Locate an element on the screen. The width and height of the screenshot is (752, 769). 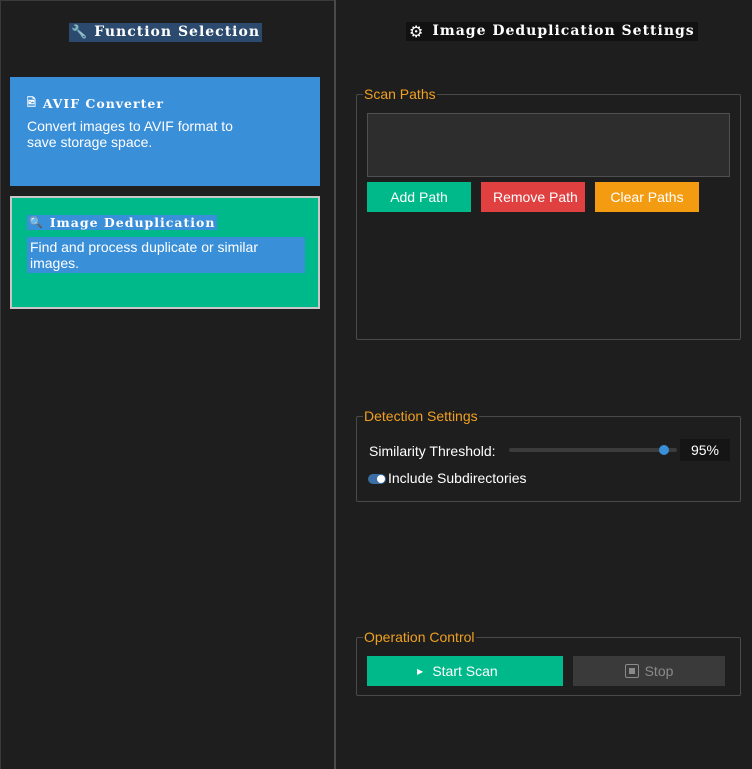
add-path-button: Add Path is located at coordinates (419, 197).